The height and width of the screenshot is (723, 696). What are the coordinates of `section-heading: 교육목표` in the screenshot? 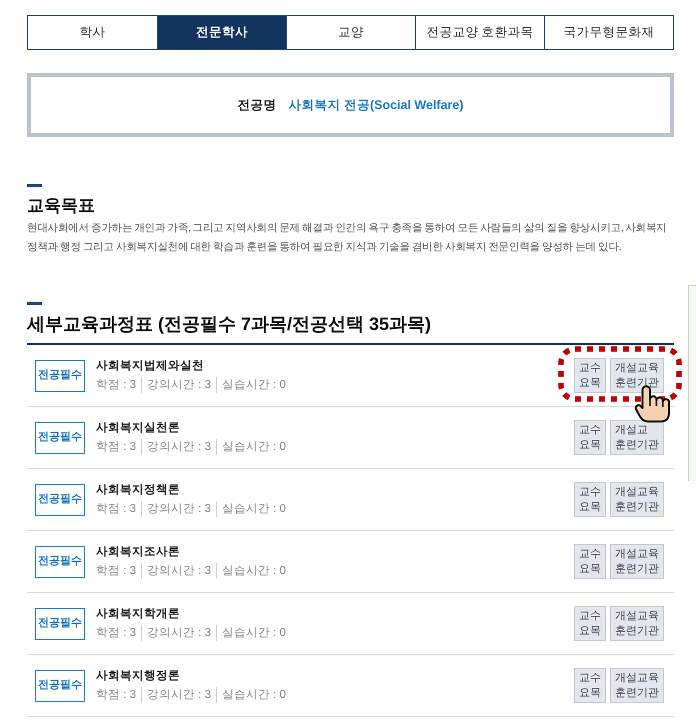 It's located at (61, 206).